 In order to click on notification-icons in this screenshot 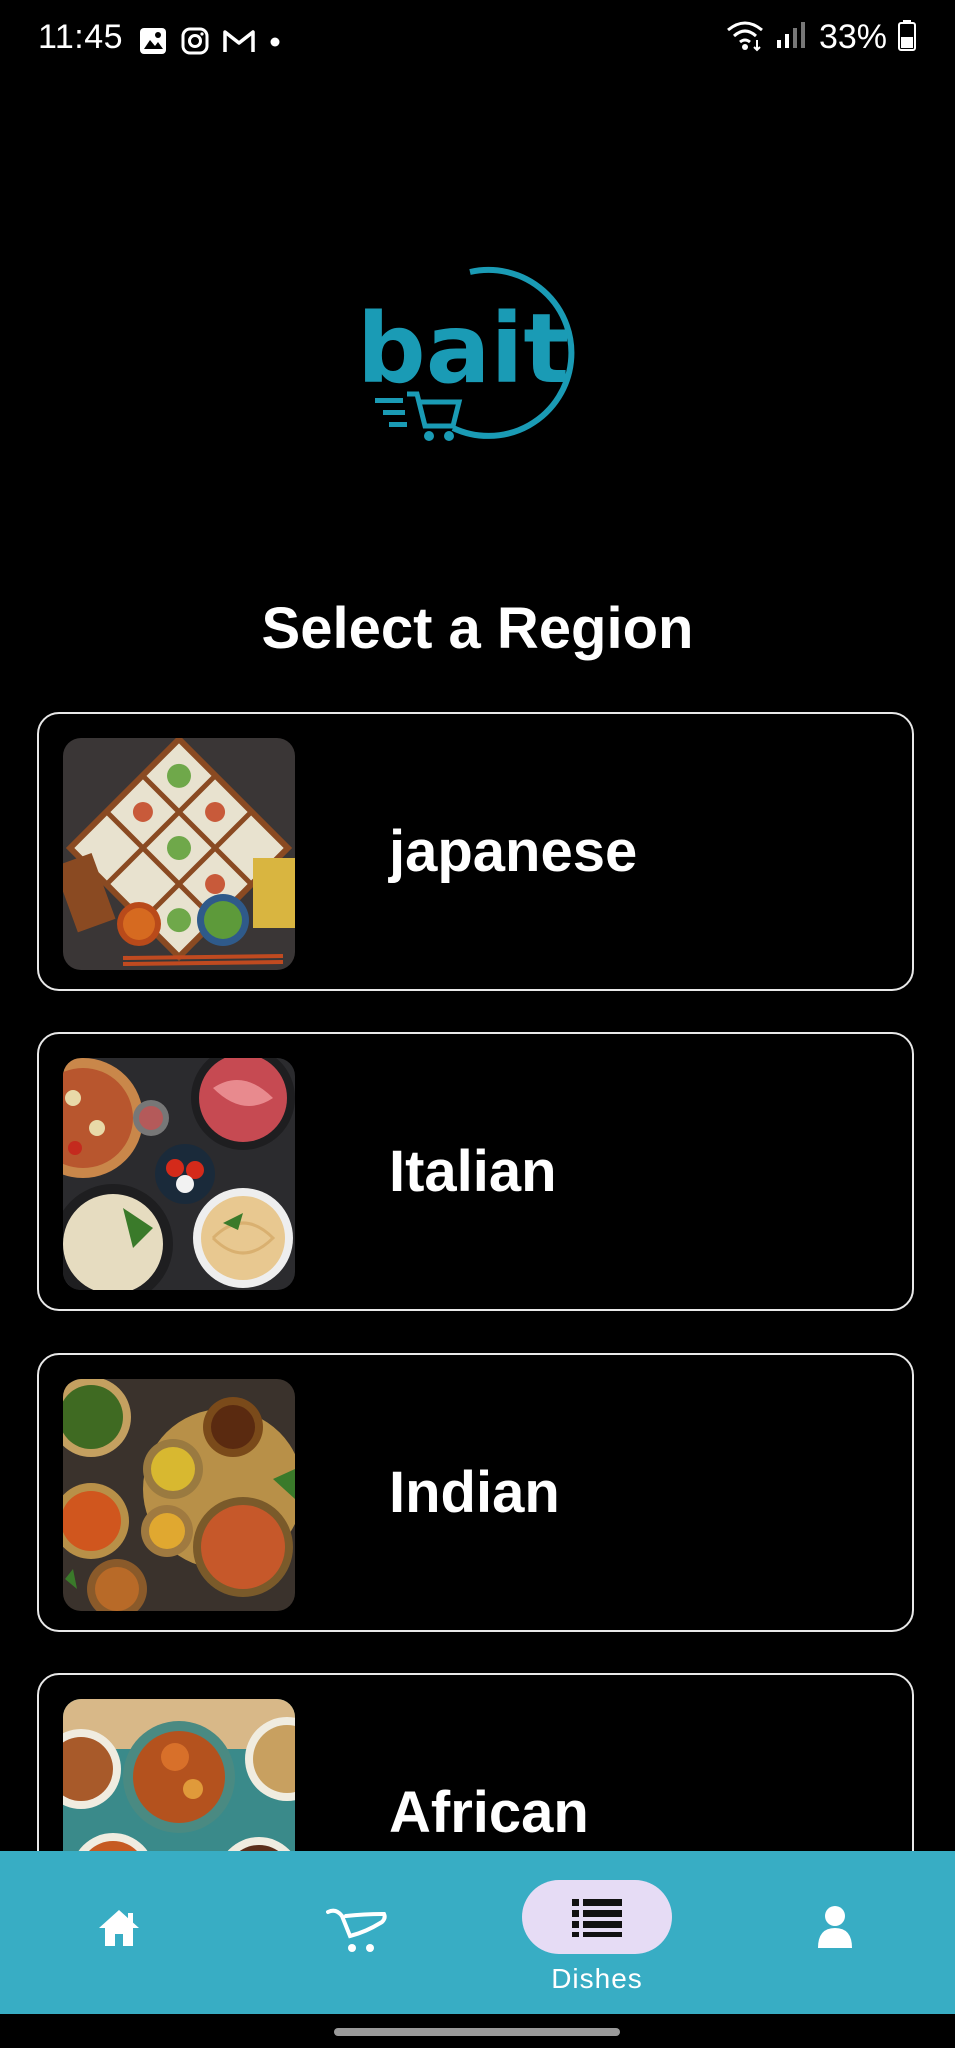, I will do `click(210, 43)`.